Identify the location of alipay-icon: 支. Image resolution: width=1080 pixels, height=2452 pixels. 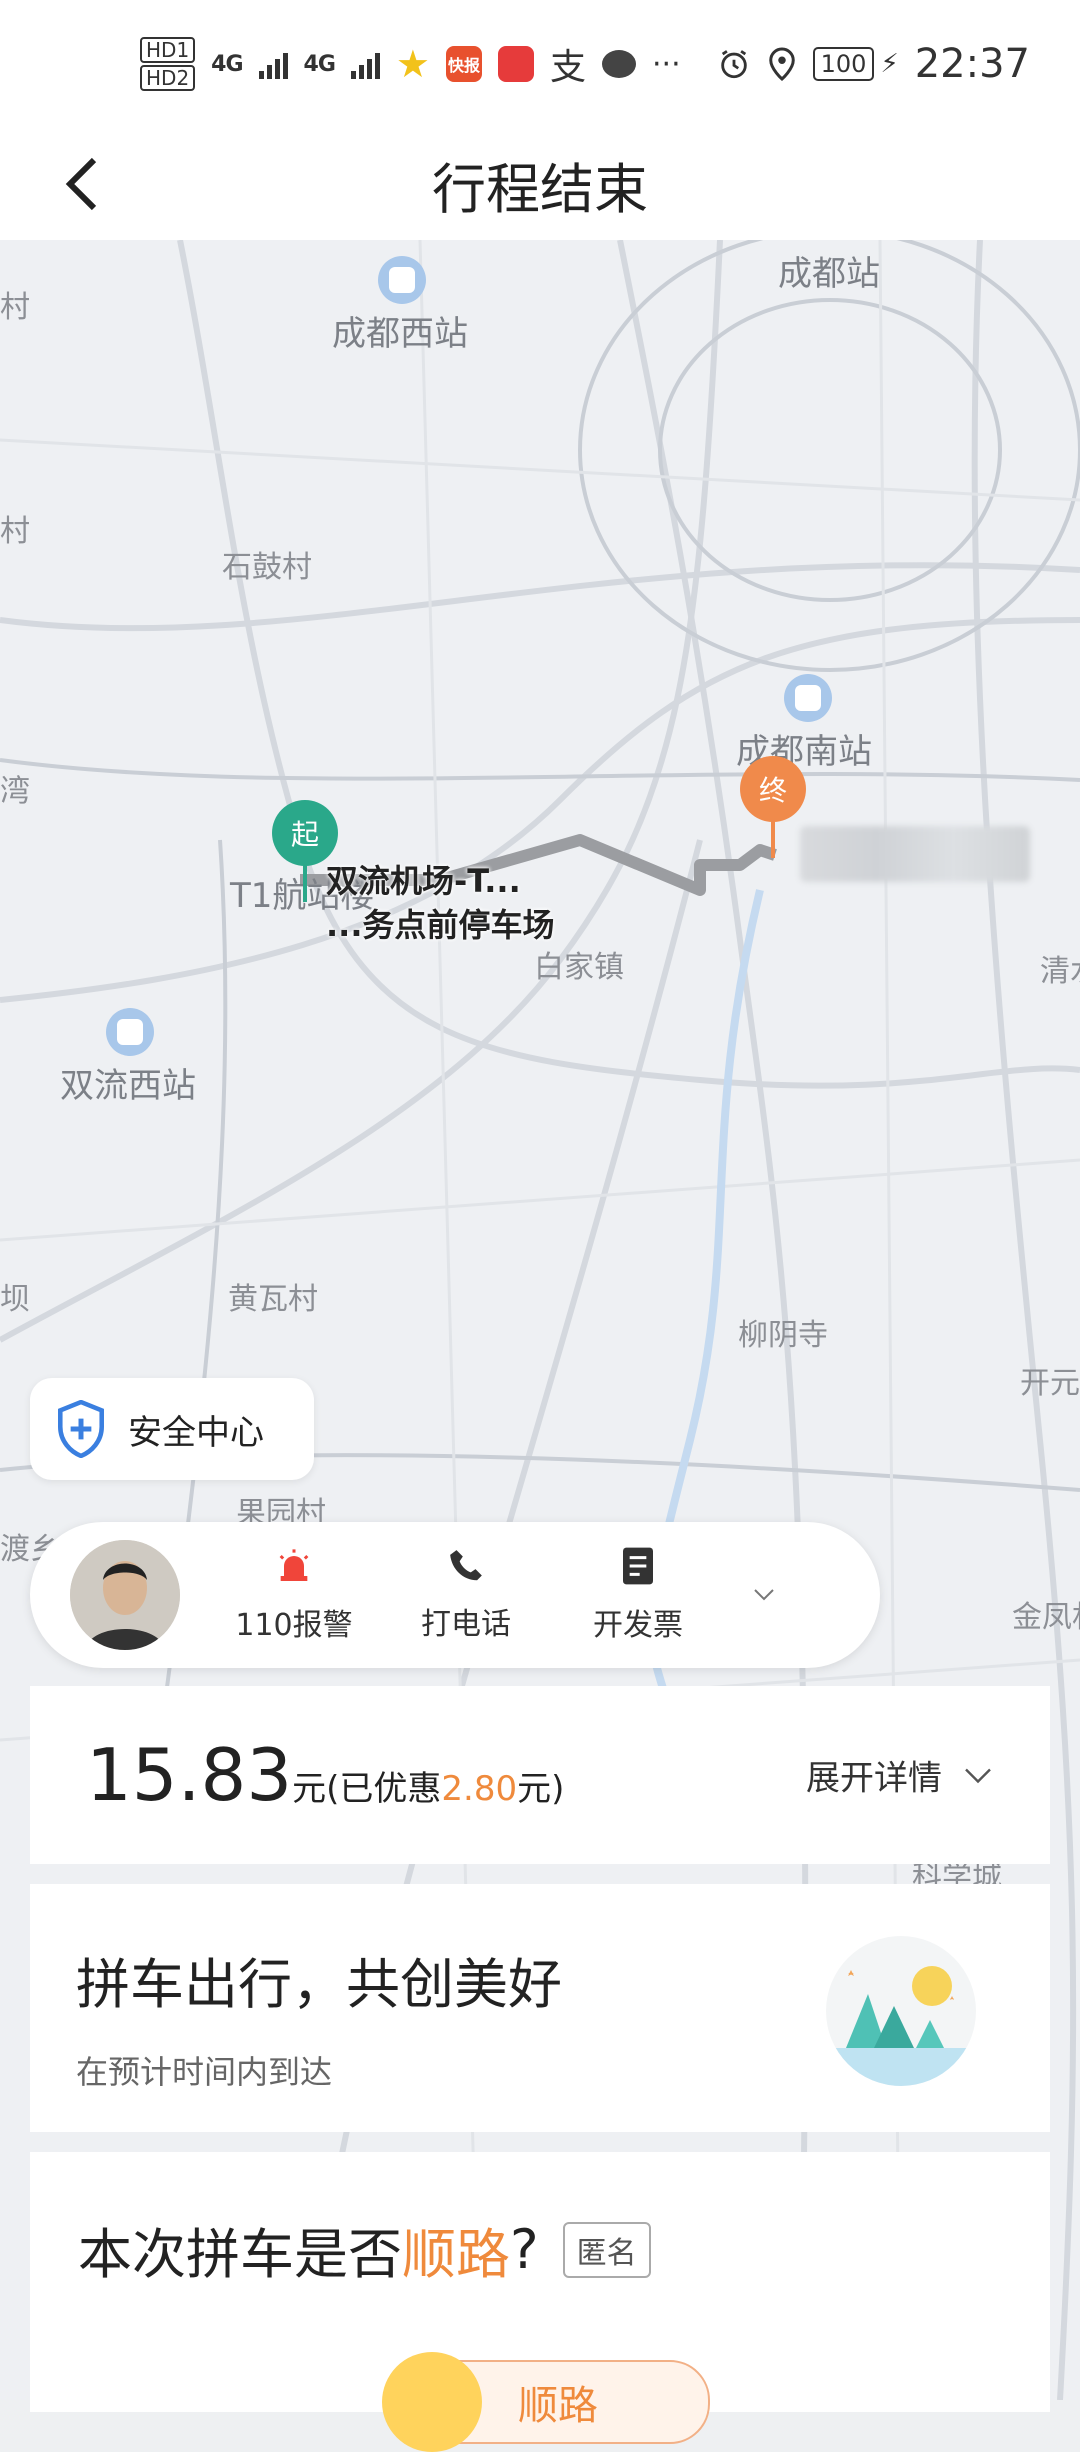
(568, 67).